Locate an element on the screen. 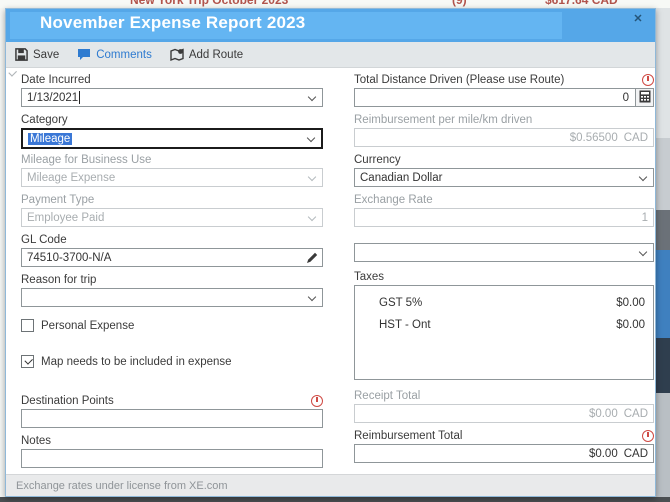 This screenshot has width=670, height=502. receipt-total-input: $0.00 CAD is located at coordinates (504, 413).